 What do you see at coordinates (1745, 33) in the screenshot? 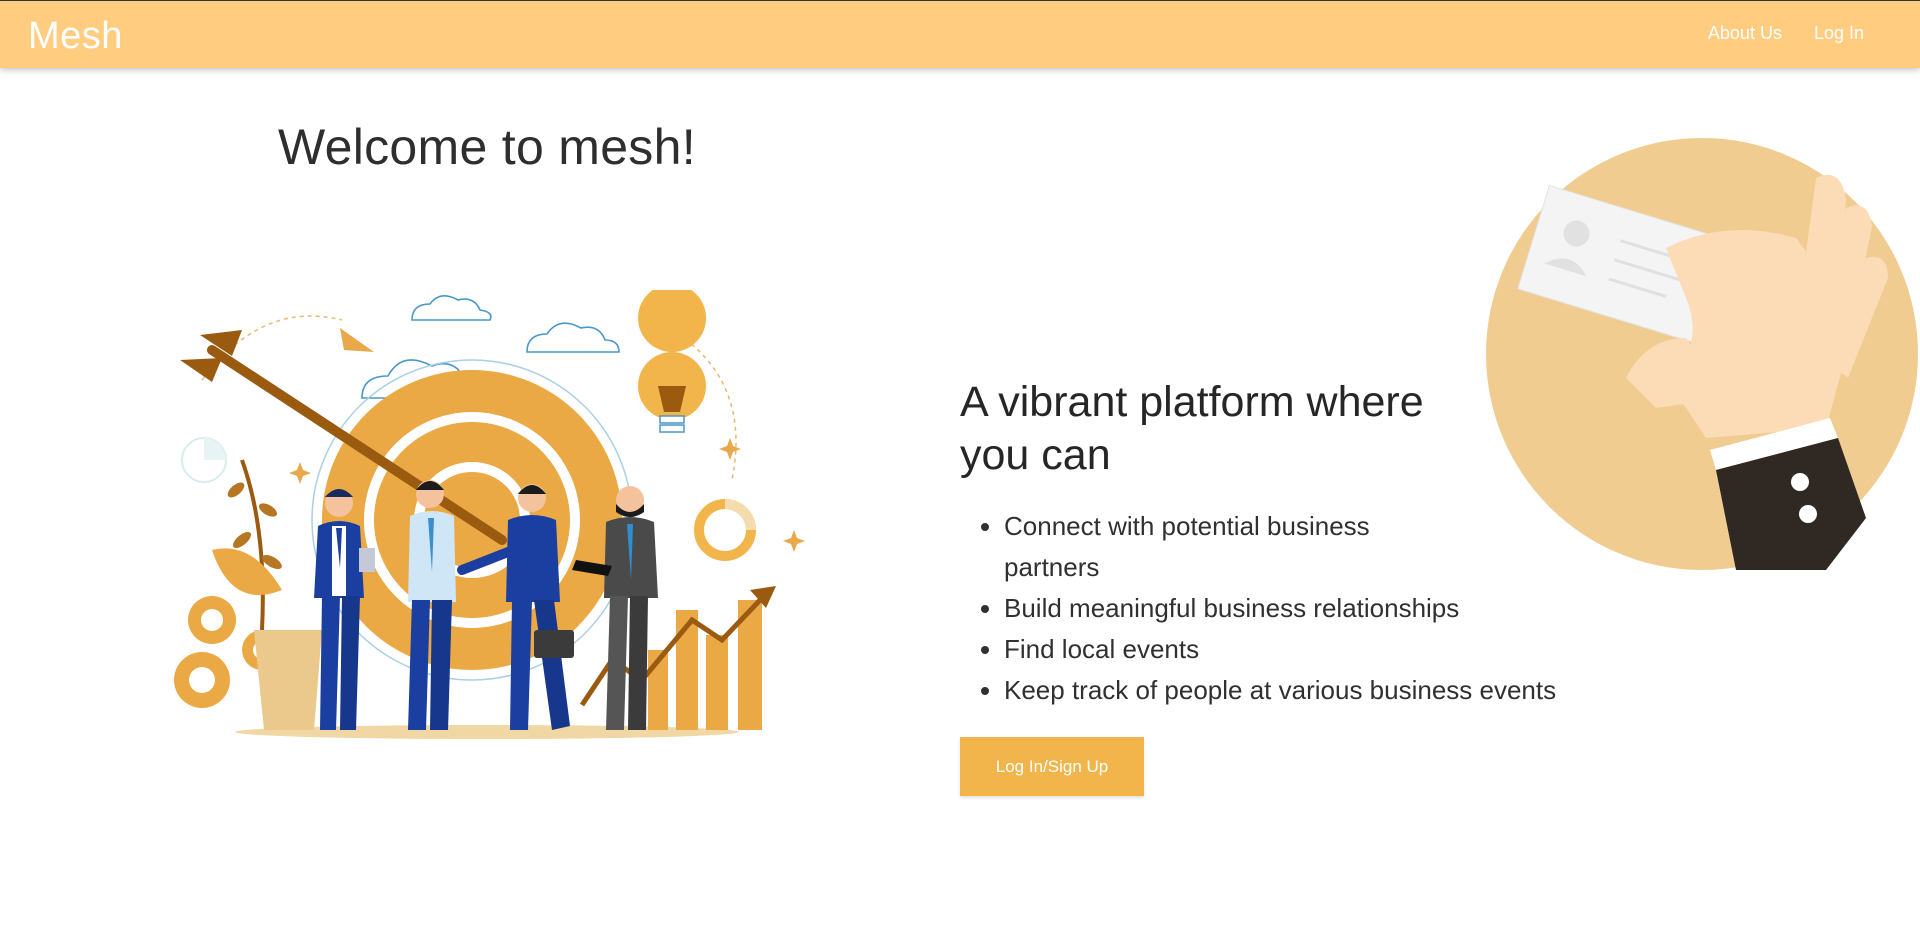
I see `nav-about-us-link: About Us` at bounding box center [1745, 33].